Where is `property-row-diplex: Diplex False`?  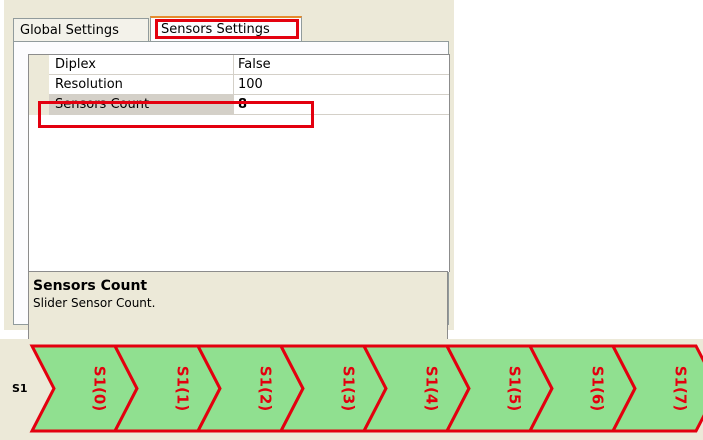 property-row-diplex: Diplex False is located at coordinates (239, 65).